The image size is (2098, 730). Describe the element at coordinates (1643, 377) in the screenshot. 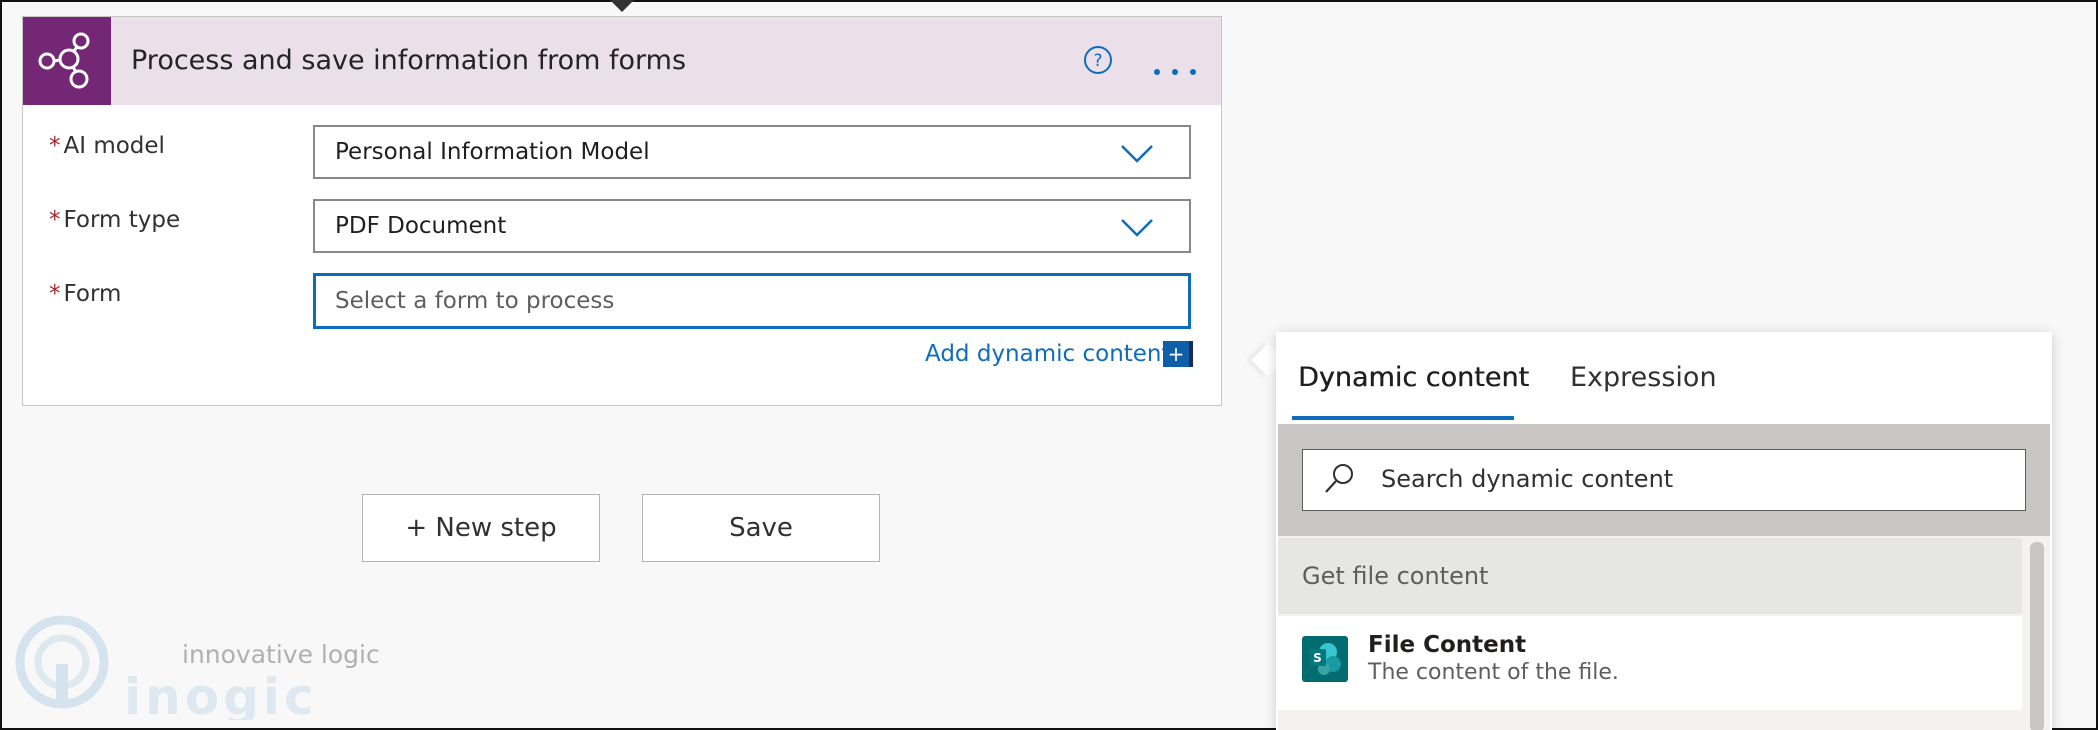

I see `tab-expression: Expression` at that location.